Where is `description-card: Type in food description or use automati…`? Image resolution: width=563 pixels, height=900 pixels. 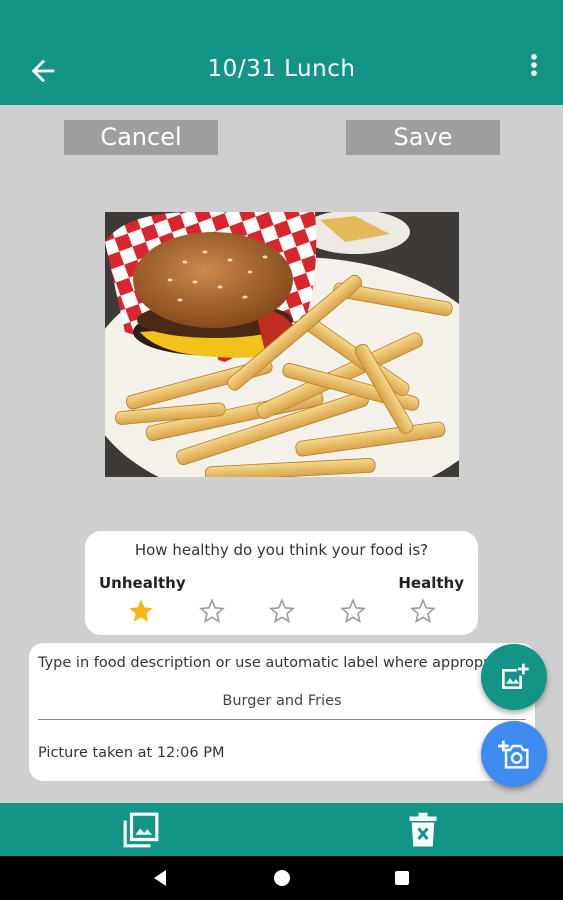 description-card: Type in food description or use automati… is located at coordinates (282, 712).